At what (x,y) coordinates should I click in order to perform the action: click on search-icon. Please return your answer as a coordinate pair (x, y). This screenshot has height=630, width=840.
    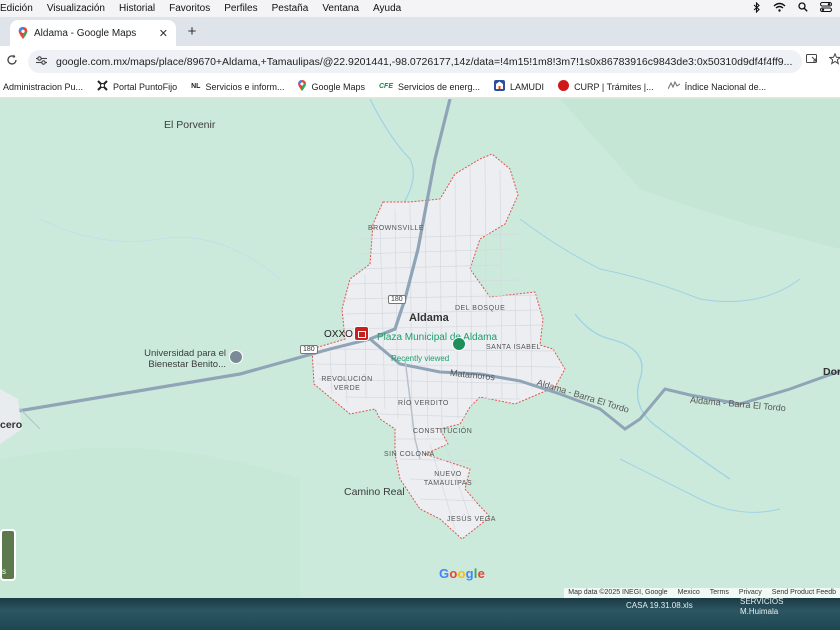
    Looking at the image, I should click on (803, 8).